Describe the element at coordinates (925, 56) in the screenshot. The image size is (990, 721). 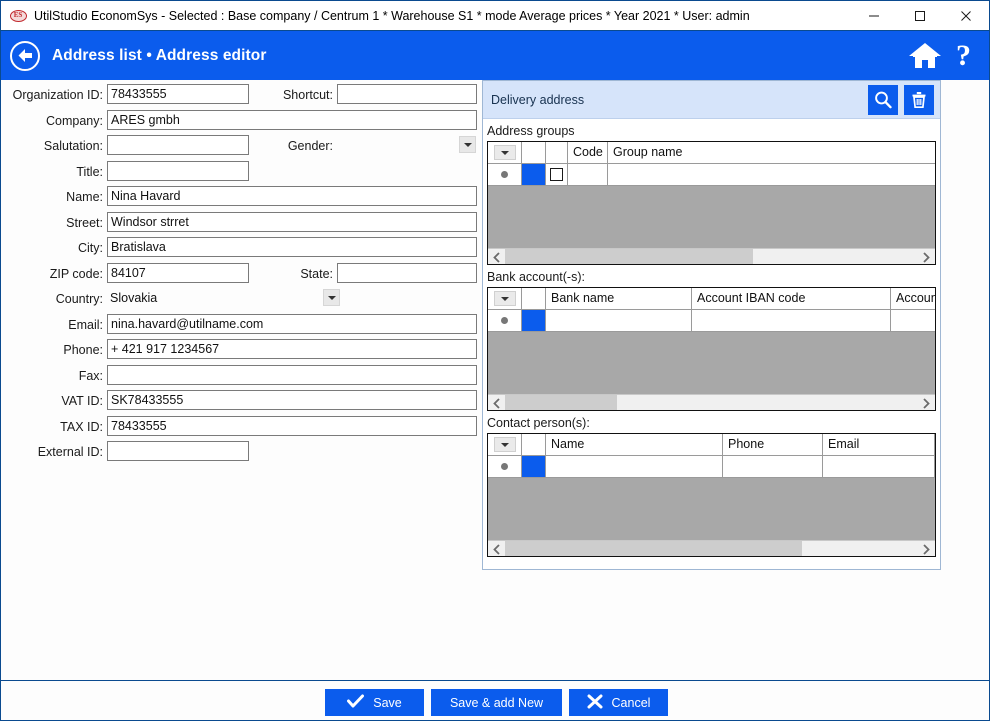
I see `home-icon` at that location.